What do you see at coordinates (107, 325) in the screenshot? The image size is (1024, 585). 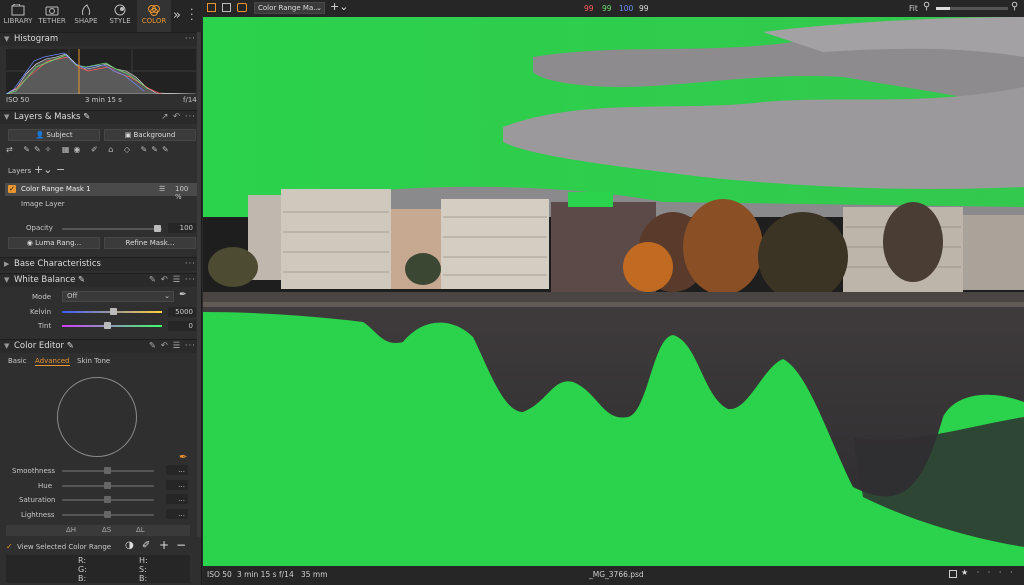 I see `tint-slider-knob` at bounding box center [107, 325].